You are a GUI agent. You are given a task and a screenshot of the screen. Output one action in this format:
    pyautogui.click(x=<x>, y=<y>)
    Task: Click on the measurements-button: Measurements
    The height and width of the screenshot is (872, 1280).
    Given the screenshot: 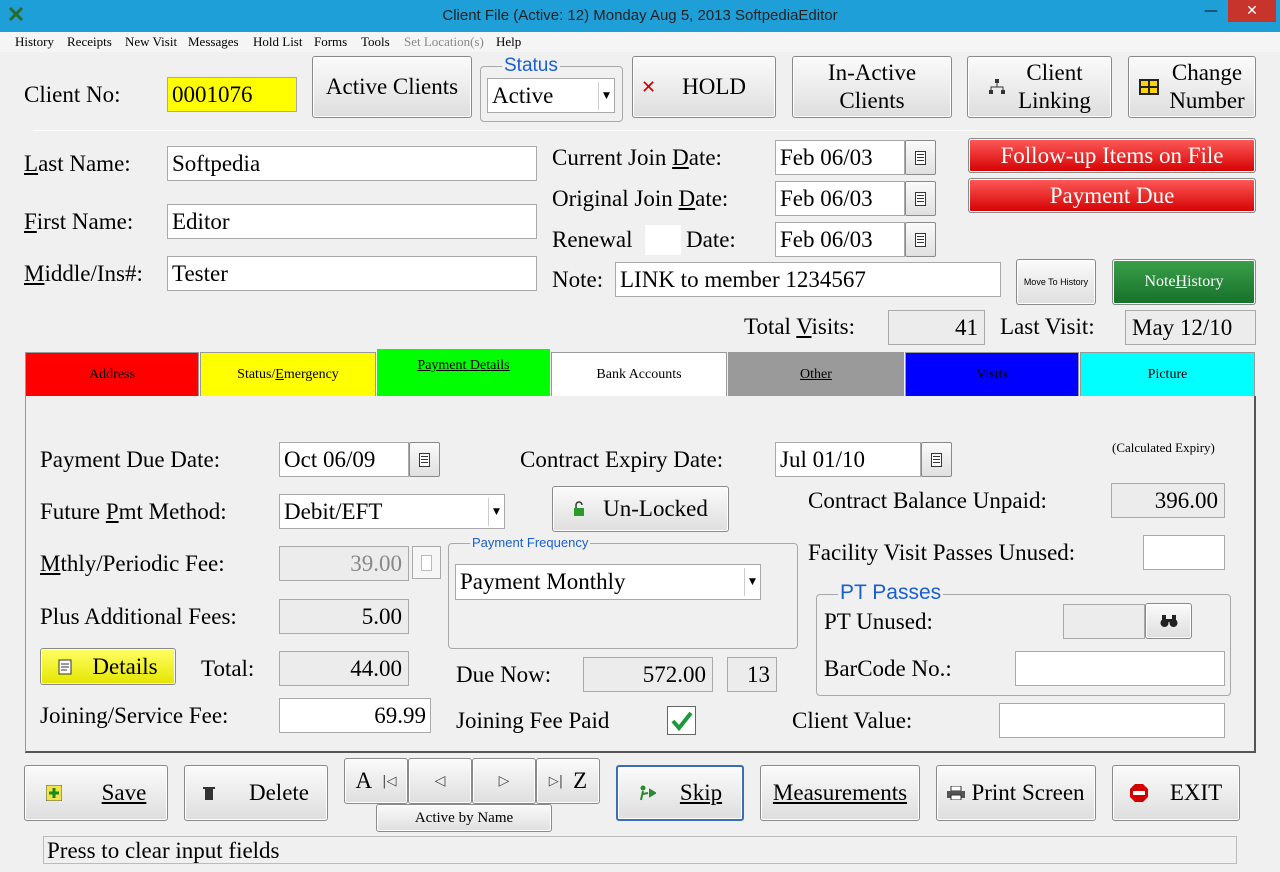 What is the action you would take?
    pyautogui.click(x=840, y=793)
    